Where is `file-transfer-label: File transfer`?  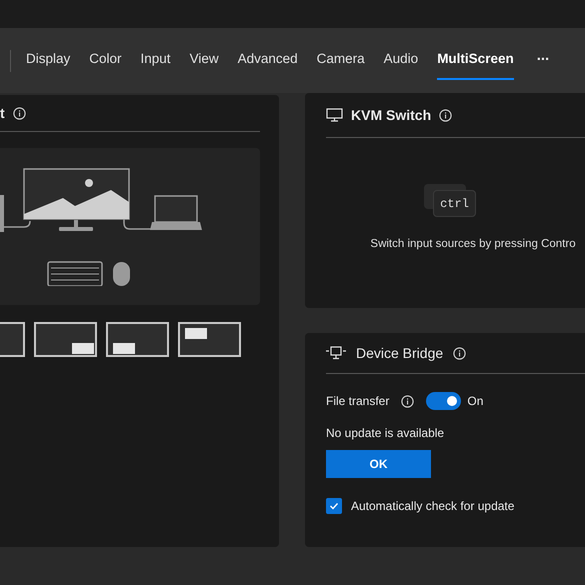 file-transfer-label: File transfer is located at coordinates (358, 401).